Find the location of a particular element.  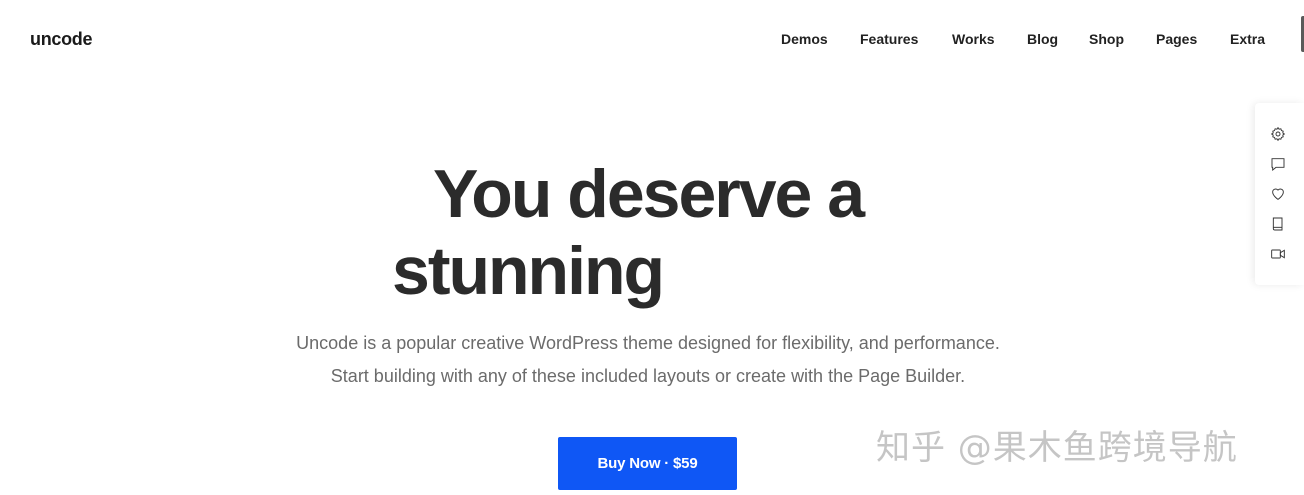

nav-item-extra: Extra is located at coordinates (1247, 39).